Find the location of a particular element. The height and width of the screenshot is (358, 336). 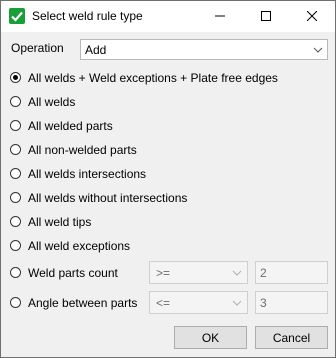

option-label: All welded parts is located at coordinates (70, 126).